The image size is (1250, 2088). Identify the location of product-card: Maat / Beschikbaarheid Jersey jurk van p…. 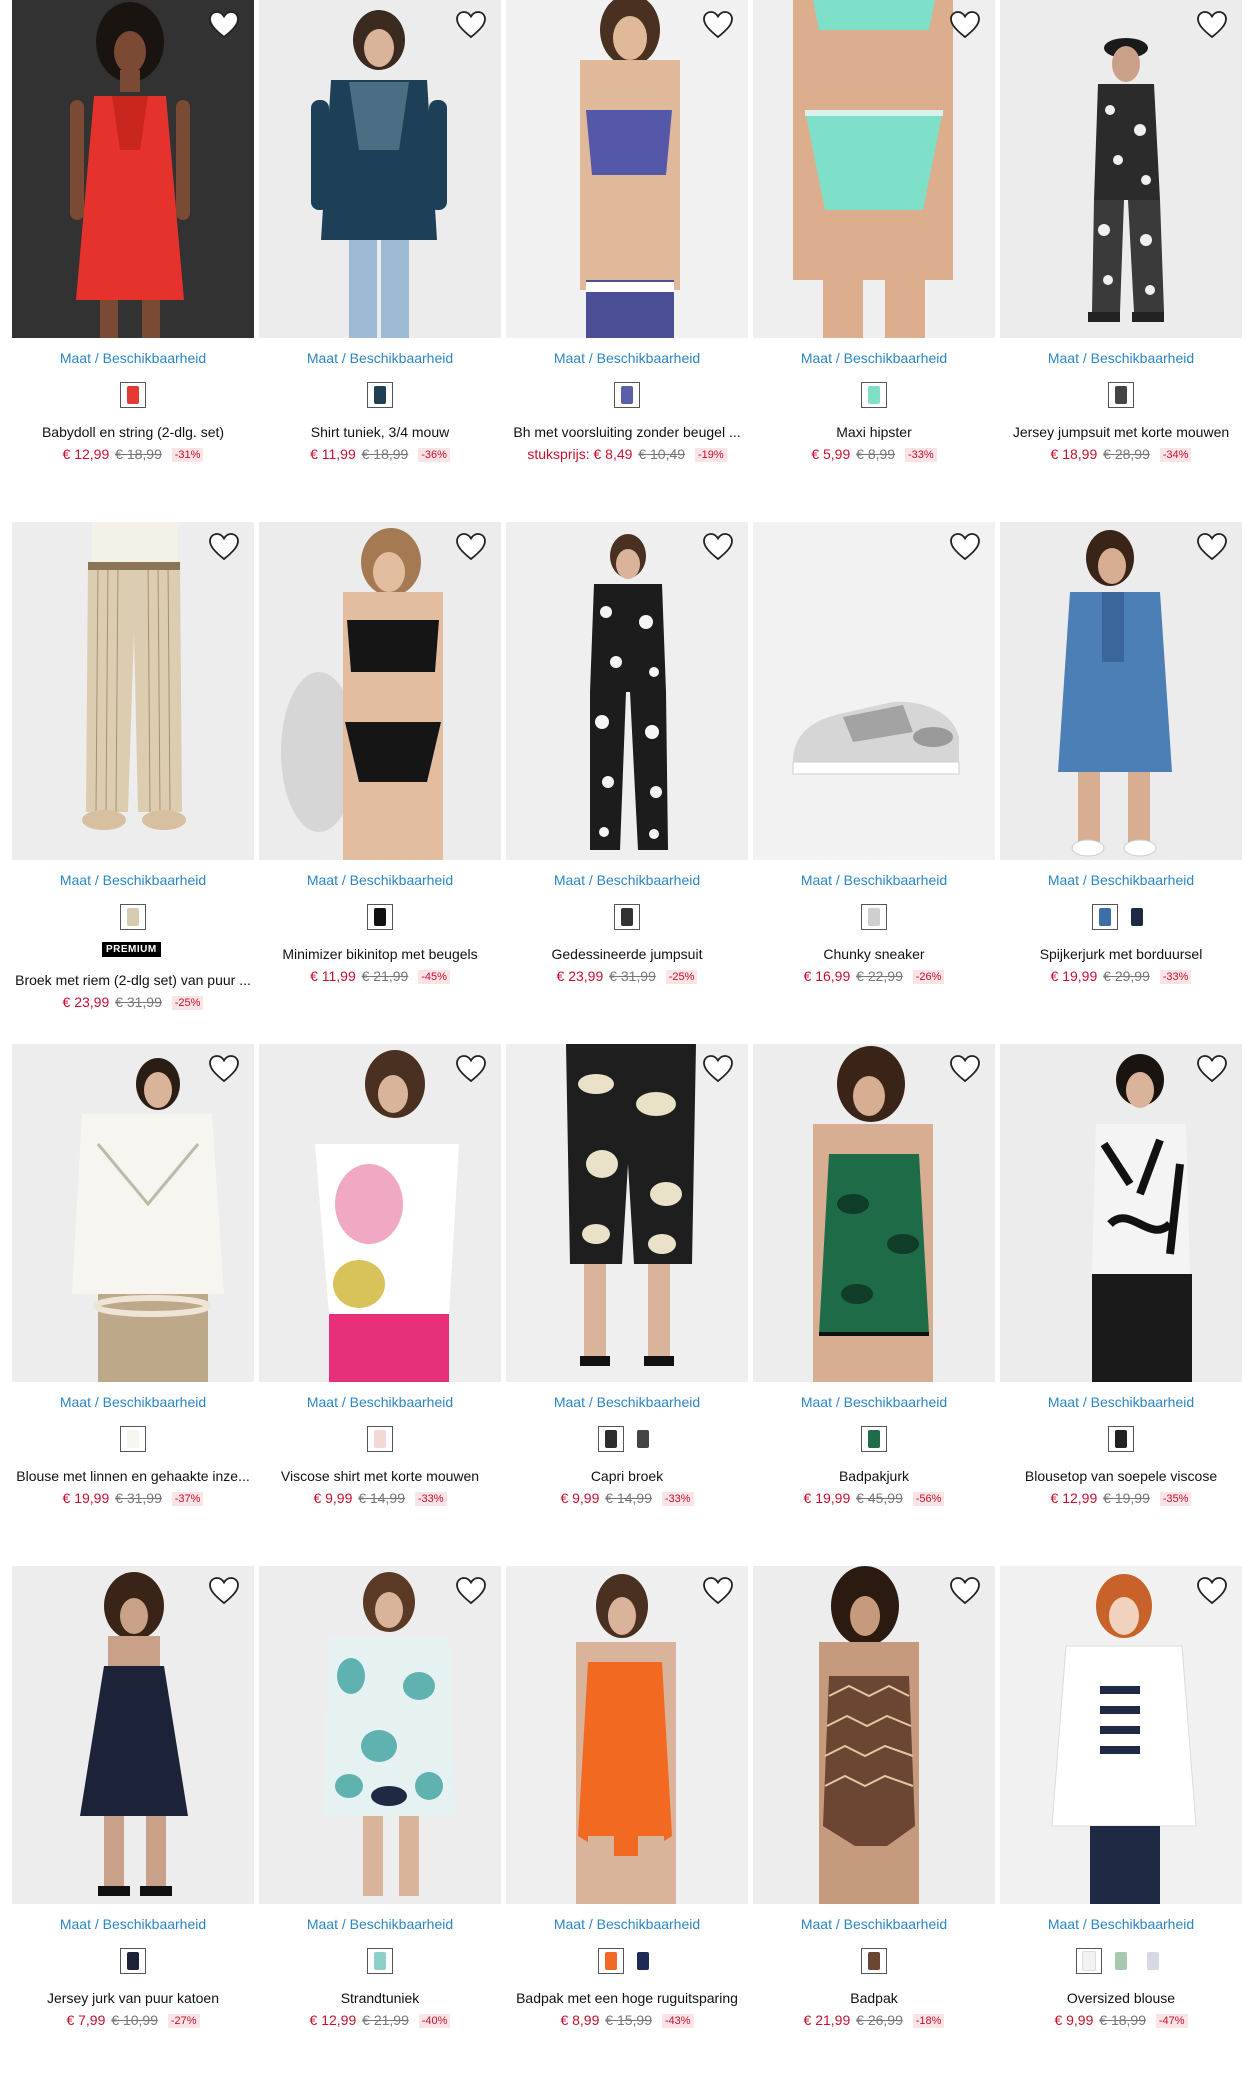
(133, 1827).